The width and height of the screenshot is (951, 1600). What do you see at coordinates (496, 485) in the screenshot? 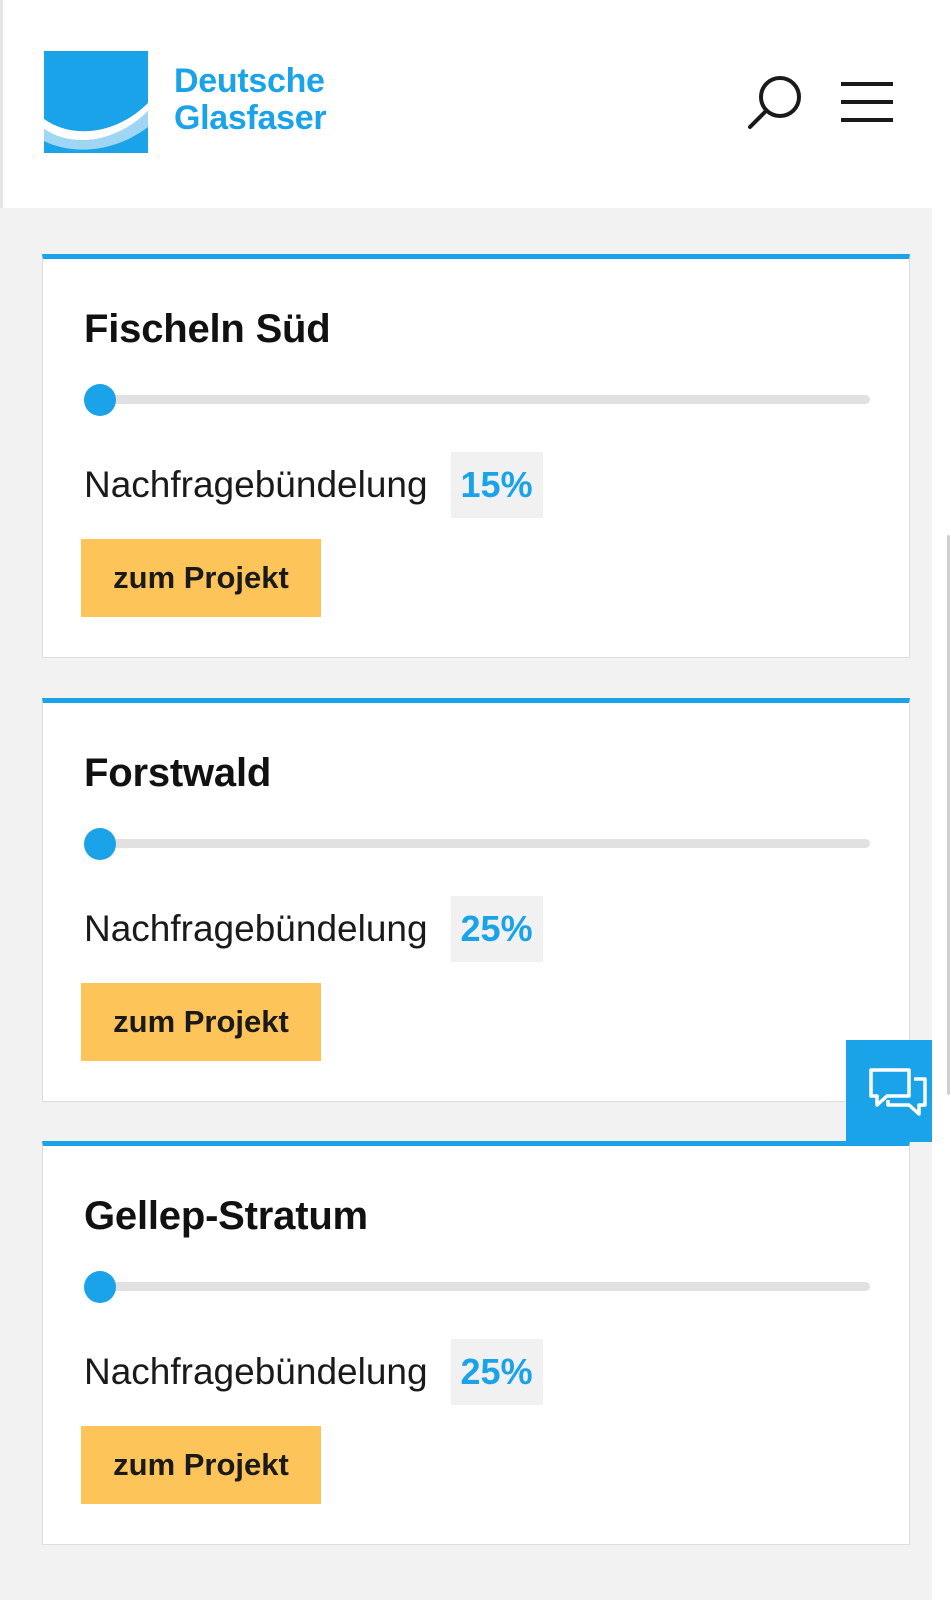
I see `status-percent-badge: 15%` at bounding box center [496, 485].